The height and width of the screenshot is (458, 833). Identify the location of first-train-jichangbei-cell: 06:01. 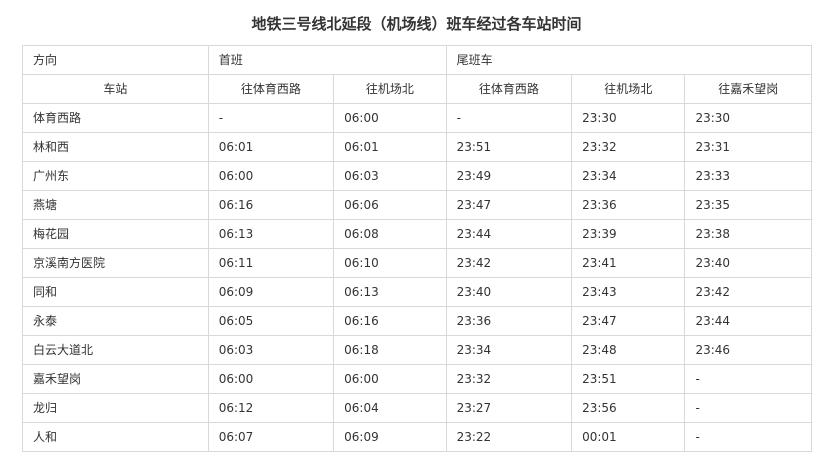
(390, 147).